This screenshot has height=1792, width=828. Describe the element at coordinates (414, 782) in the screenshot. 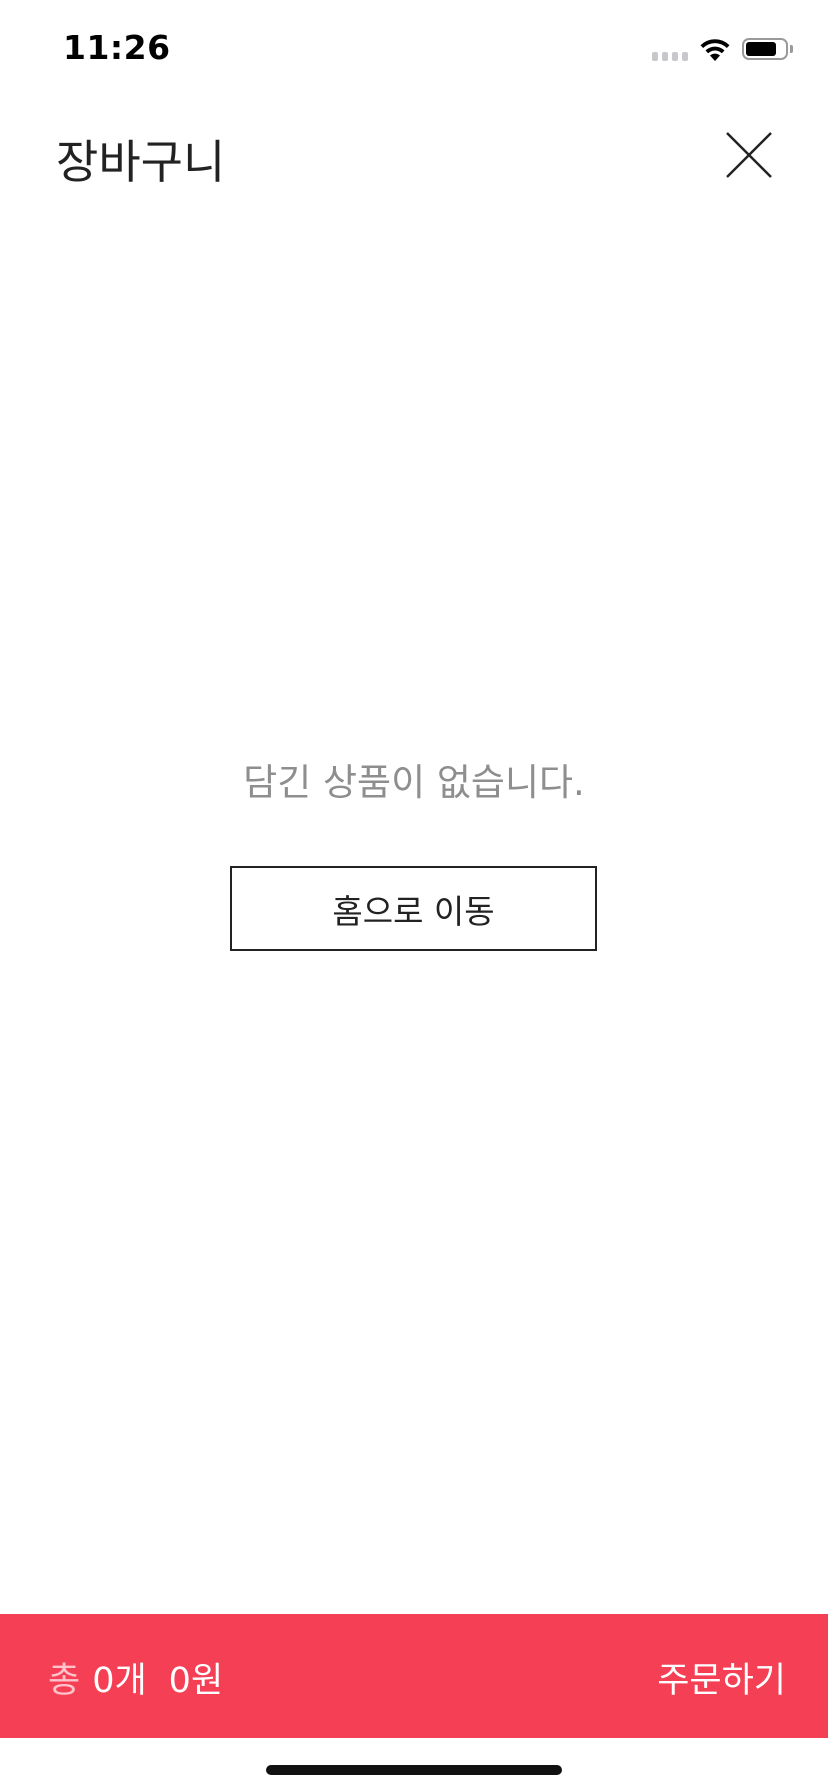

I see `empty-cart-message: 담긴 상품이 없습니다.` at that location.